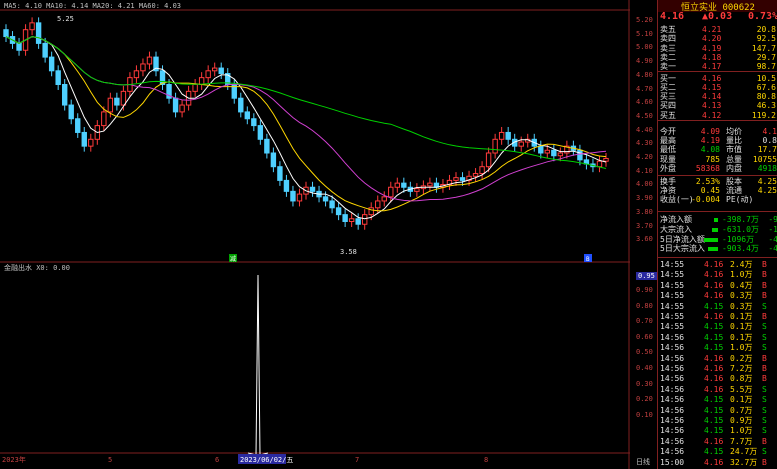 This screenshot has height=469, width=777. I want to click on stat-label-2: 流通, so click(734, 191).